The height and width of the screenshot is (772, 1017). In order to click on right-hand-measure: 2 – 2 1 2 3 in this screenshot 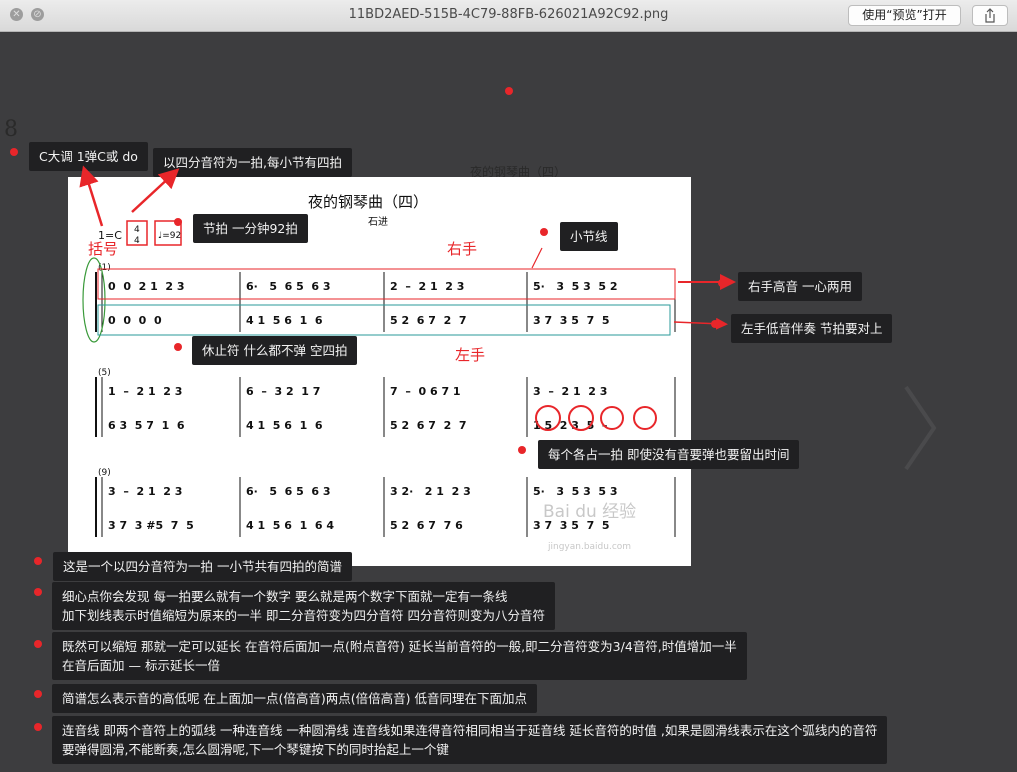, I will do `click(427, 286)`.